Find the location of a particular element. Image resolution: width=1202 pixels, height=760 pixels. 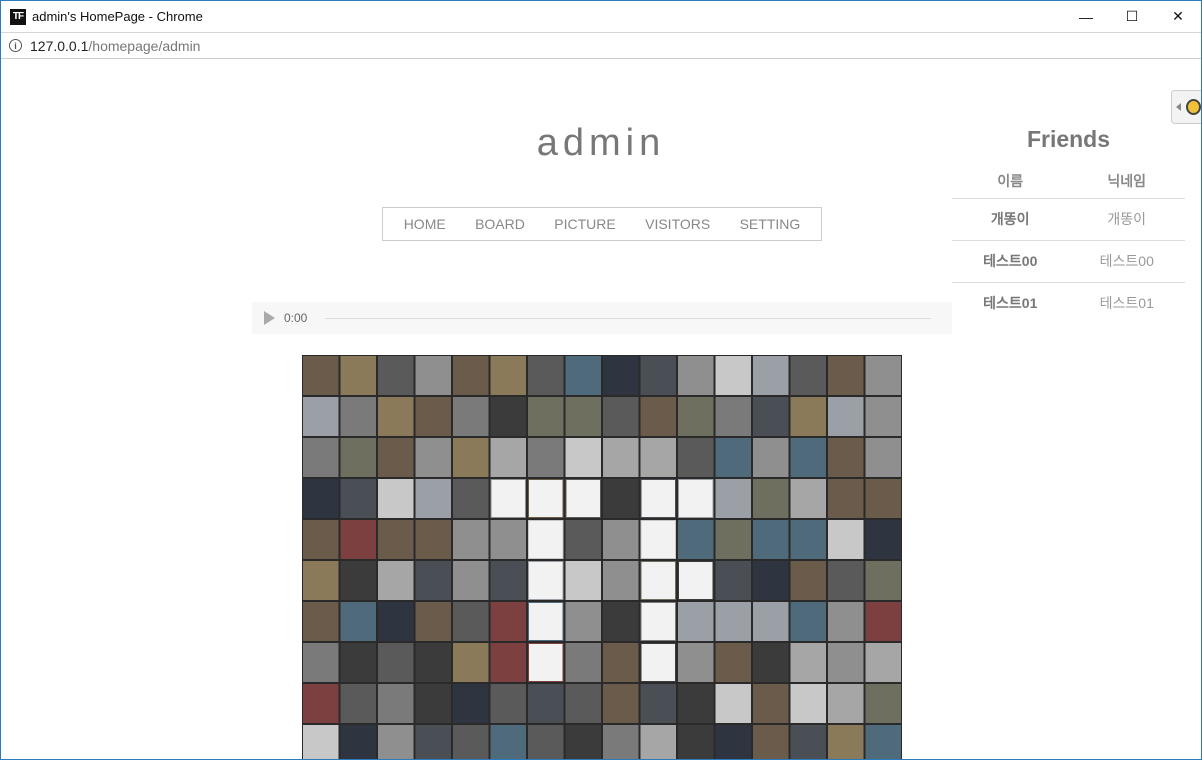

friend-row: 테스트00 테스트00 is located at coordinates (1068, 261).